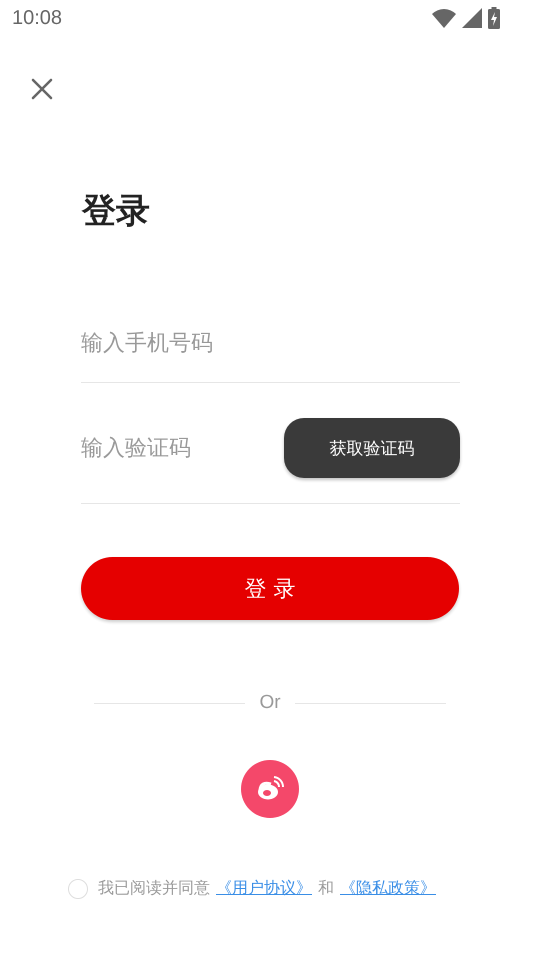 Image resolution: width=540 pixels, height=960 pixels. Describe the element at coordinates (116, 211) in the screenshot. I see `page-title: 登录` at that location.